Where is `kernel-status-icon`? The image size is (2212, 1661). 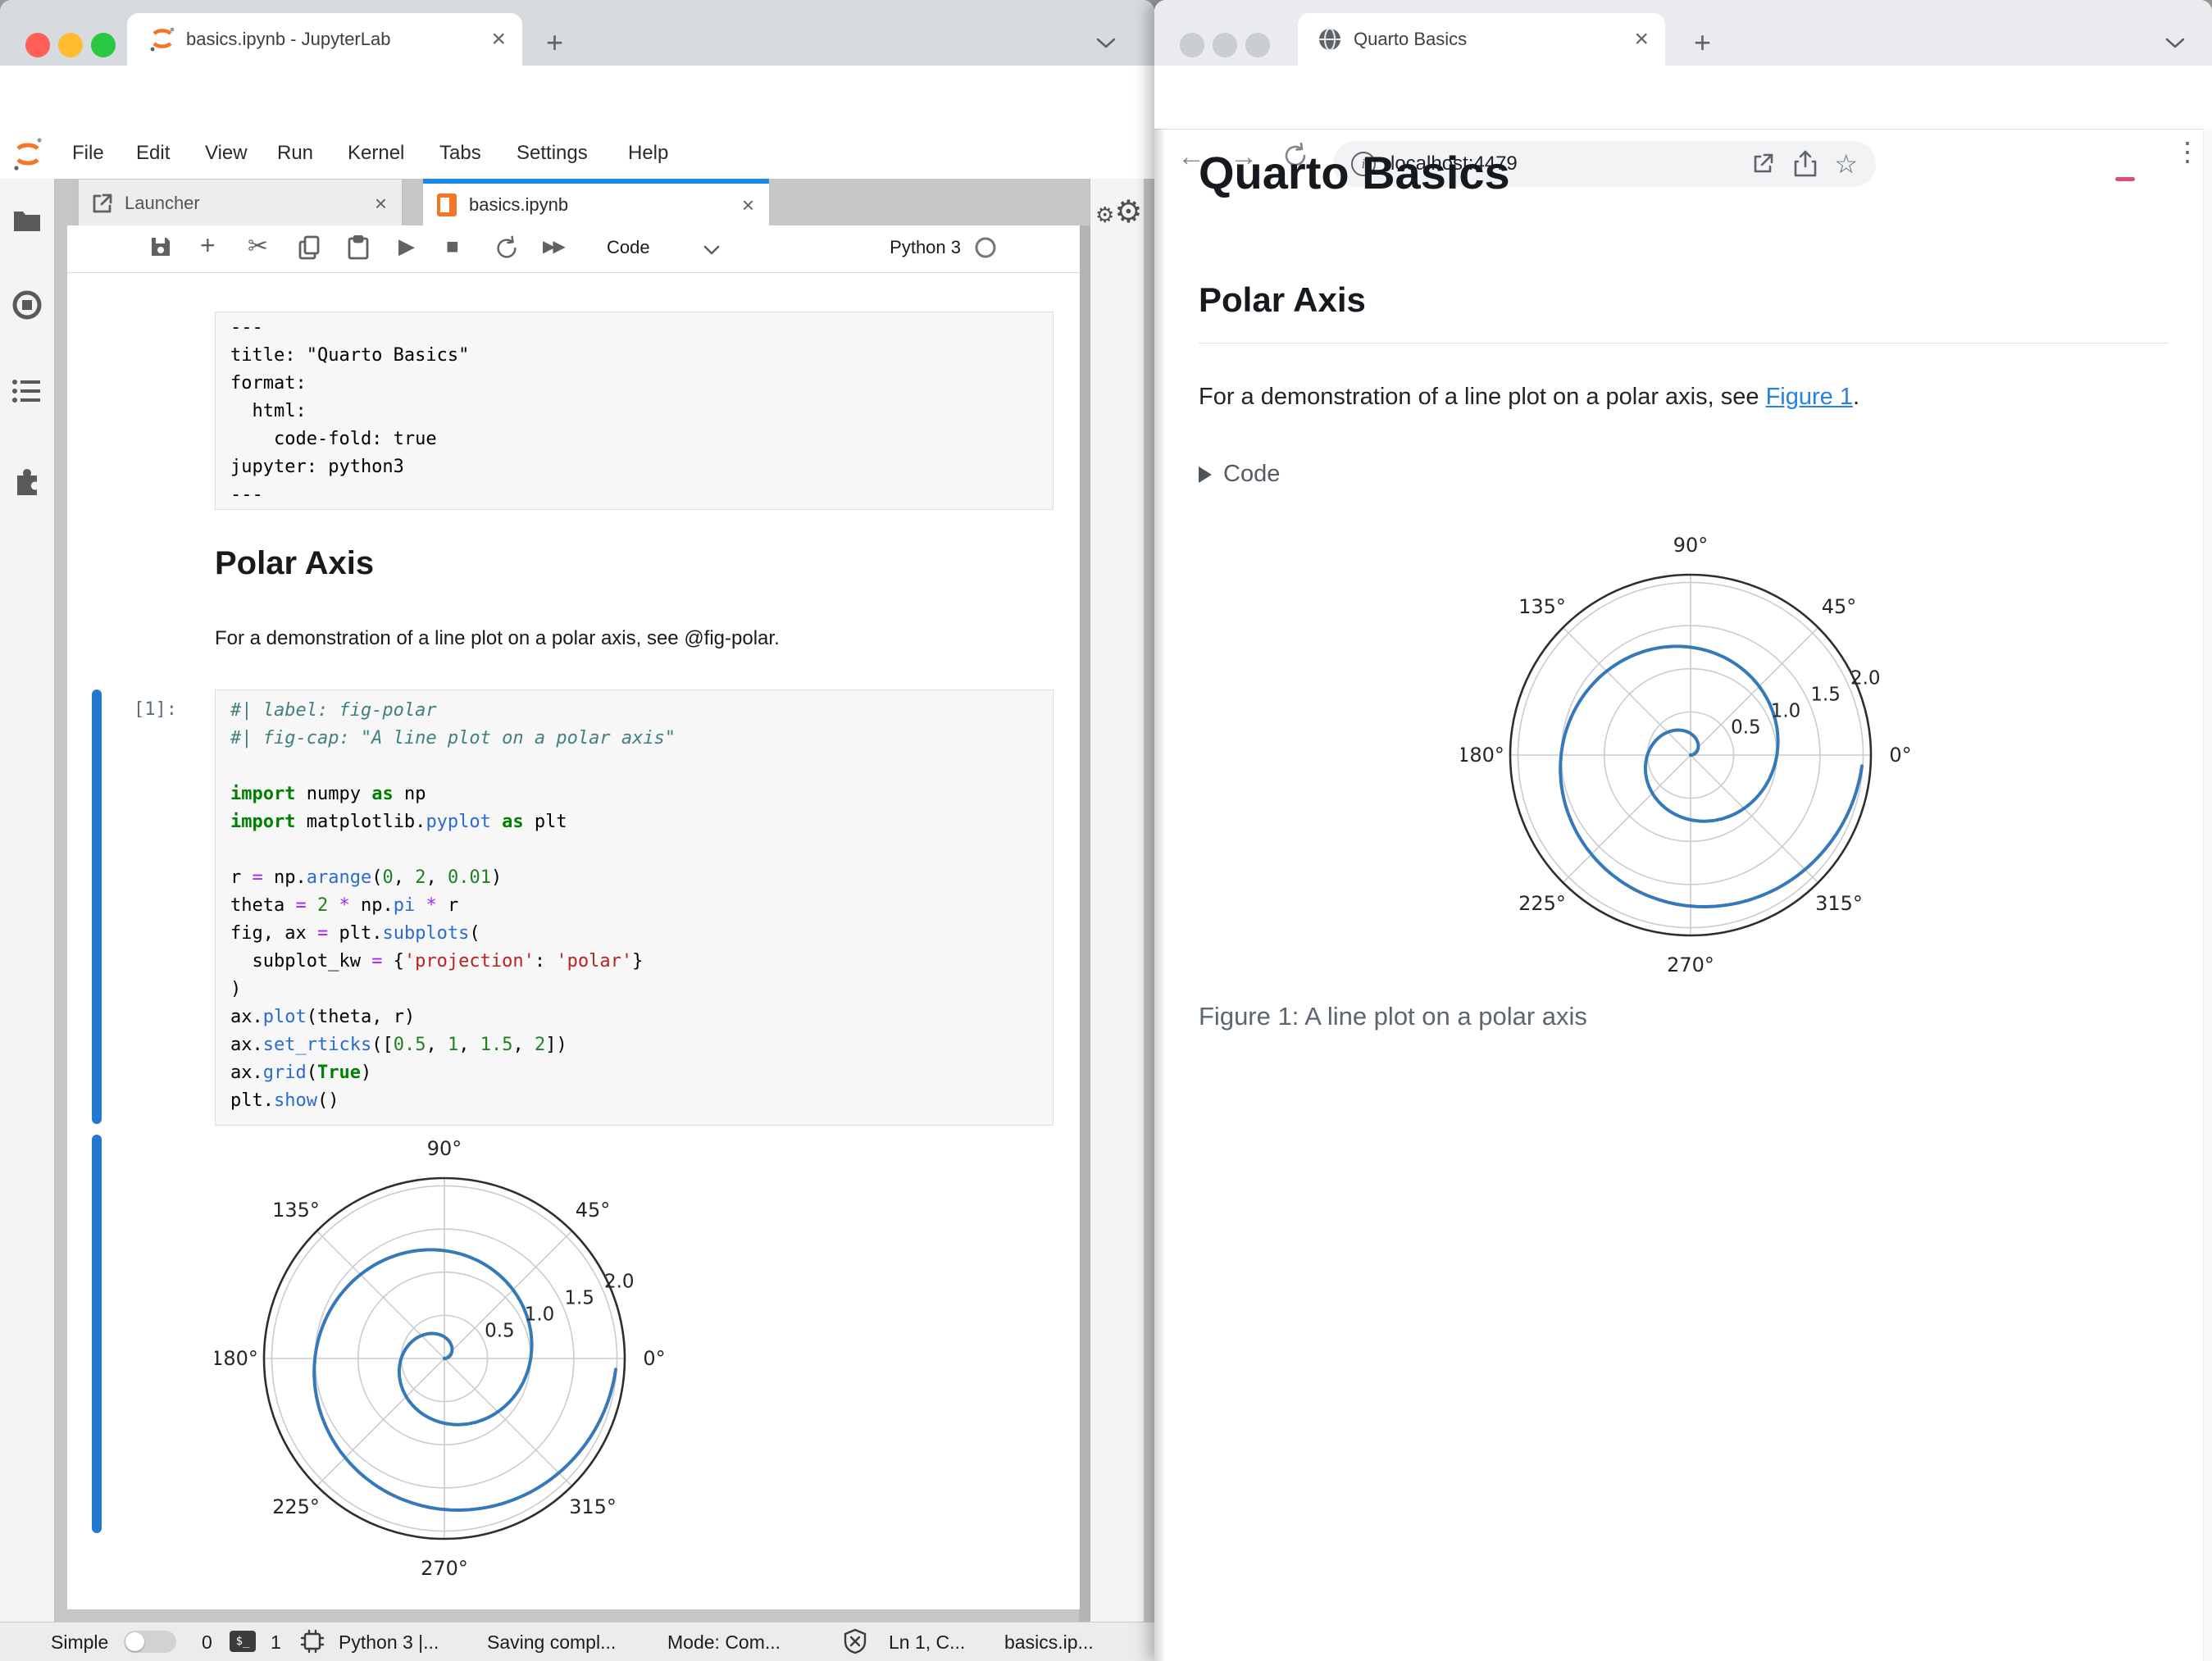
kernel-status-icon is located at coordinates (985, 247).